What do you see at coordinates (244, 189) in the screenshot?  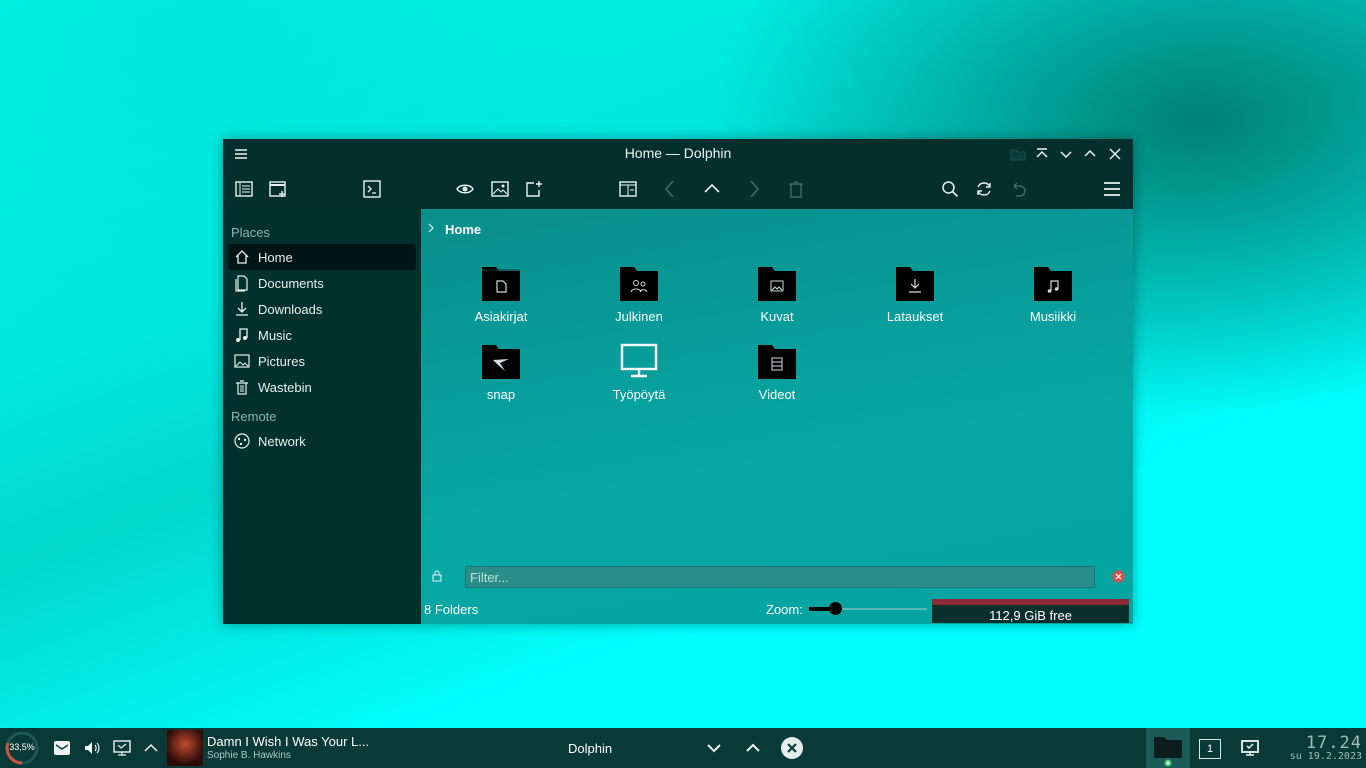 I see `view-mode-icon` at bounding box center [244, 189].